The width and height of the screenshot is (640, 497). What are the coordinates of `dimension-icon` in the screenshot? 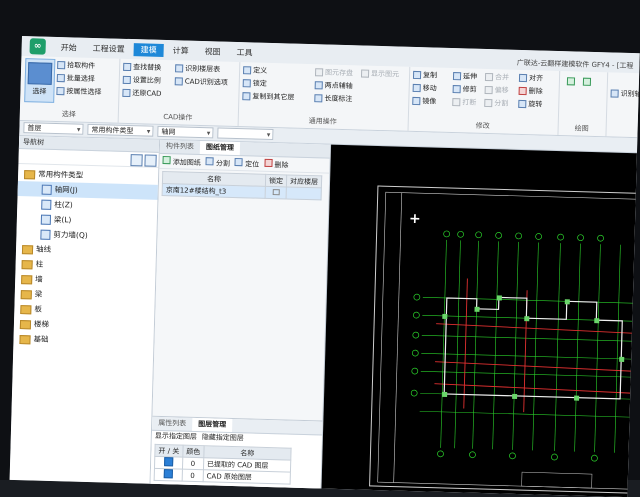 It's located at (318, 98).